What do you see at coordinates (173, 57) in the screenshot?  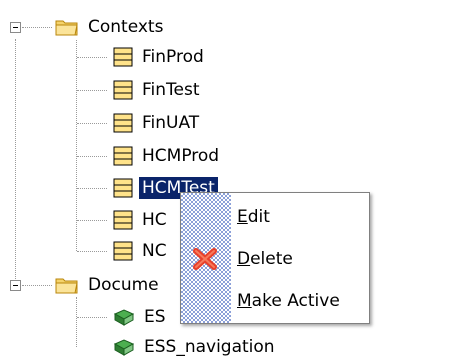 I see `node-label: FinProd` at bounding box center [173, 57].